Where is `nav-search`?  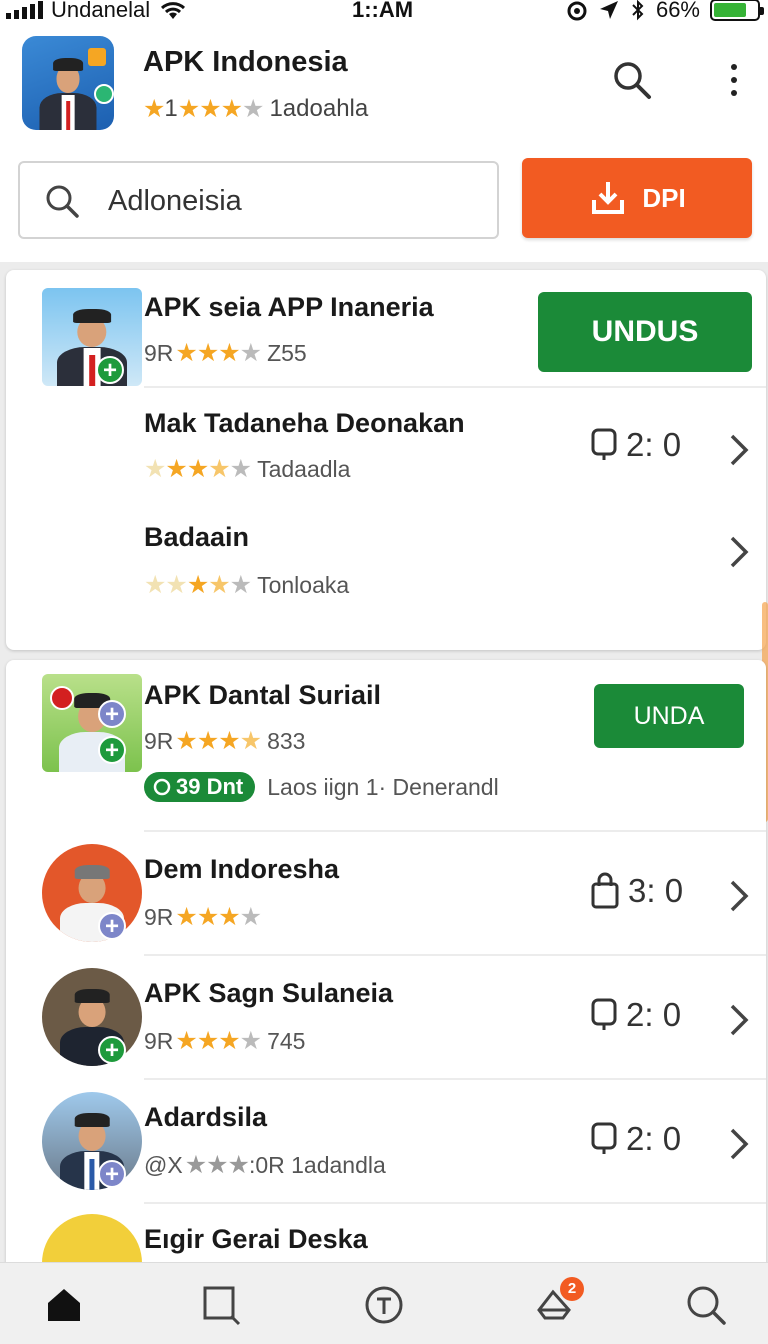
nav-search is located at coordinates (706, 1305).